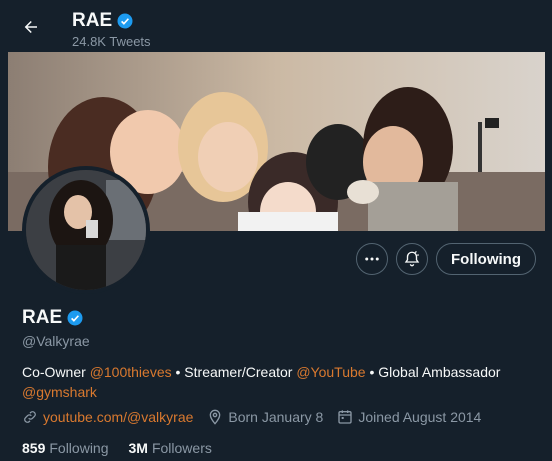 This screenshot has width=552, height=461. Describe the element at coordinates (345, 417) in the screenshot. I see `calendar-icon` at that location.